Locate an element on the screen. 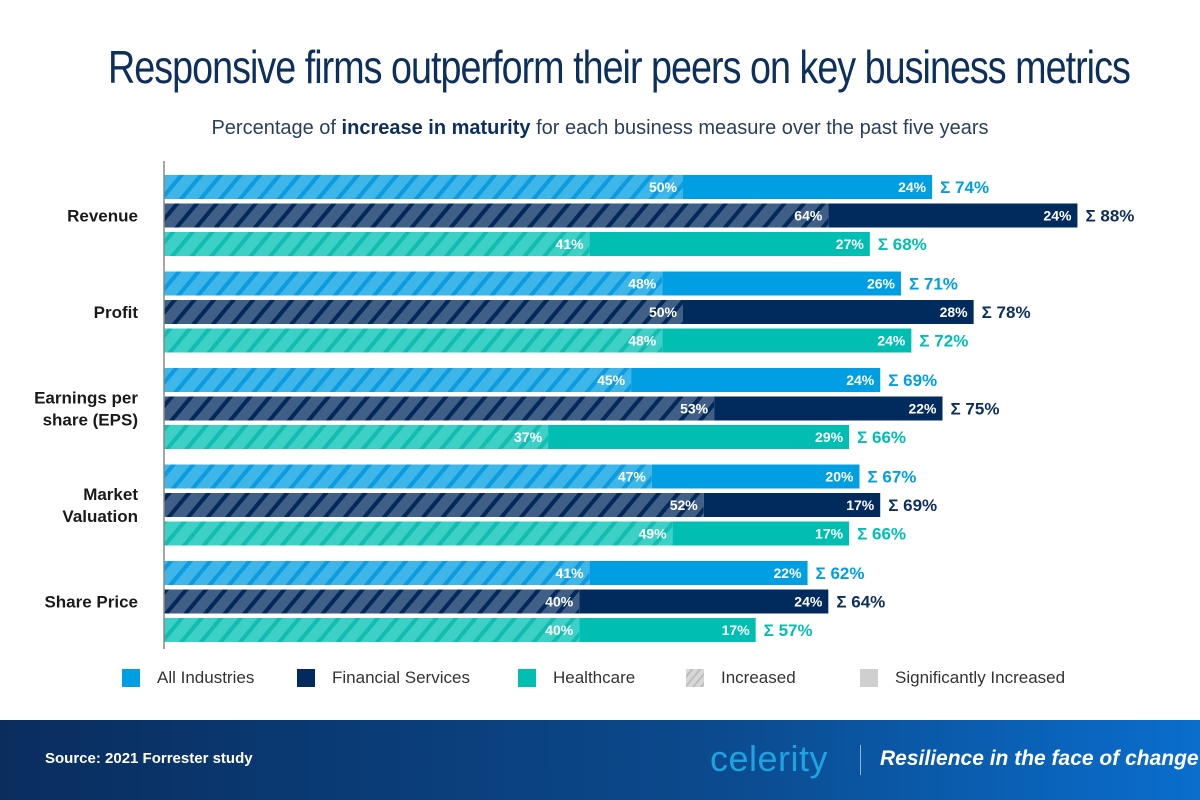  label-total: Σ 71% is located at coordinates (933, 284).